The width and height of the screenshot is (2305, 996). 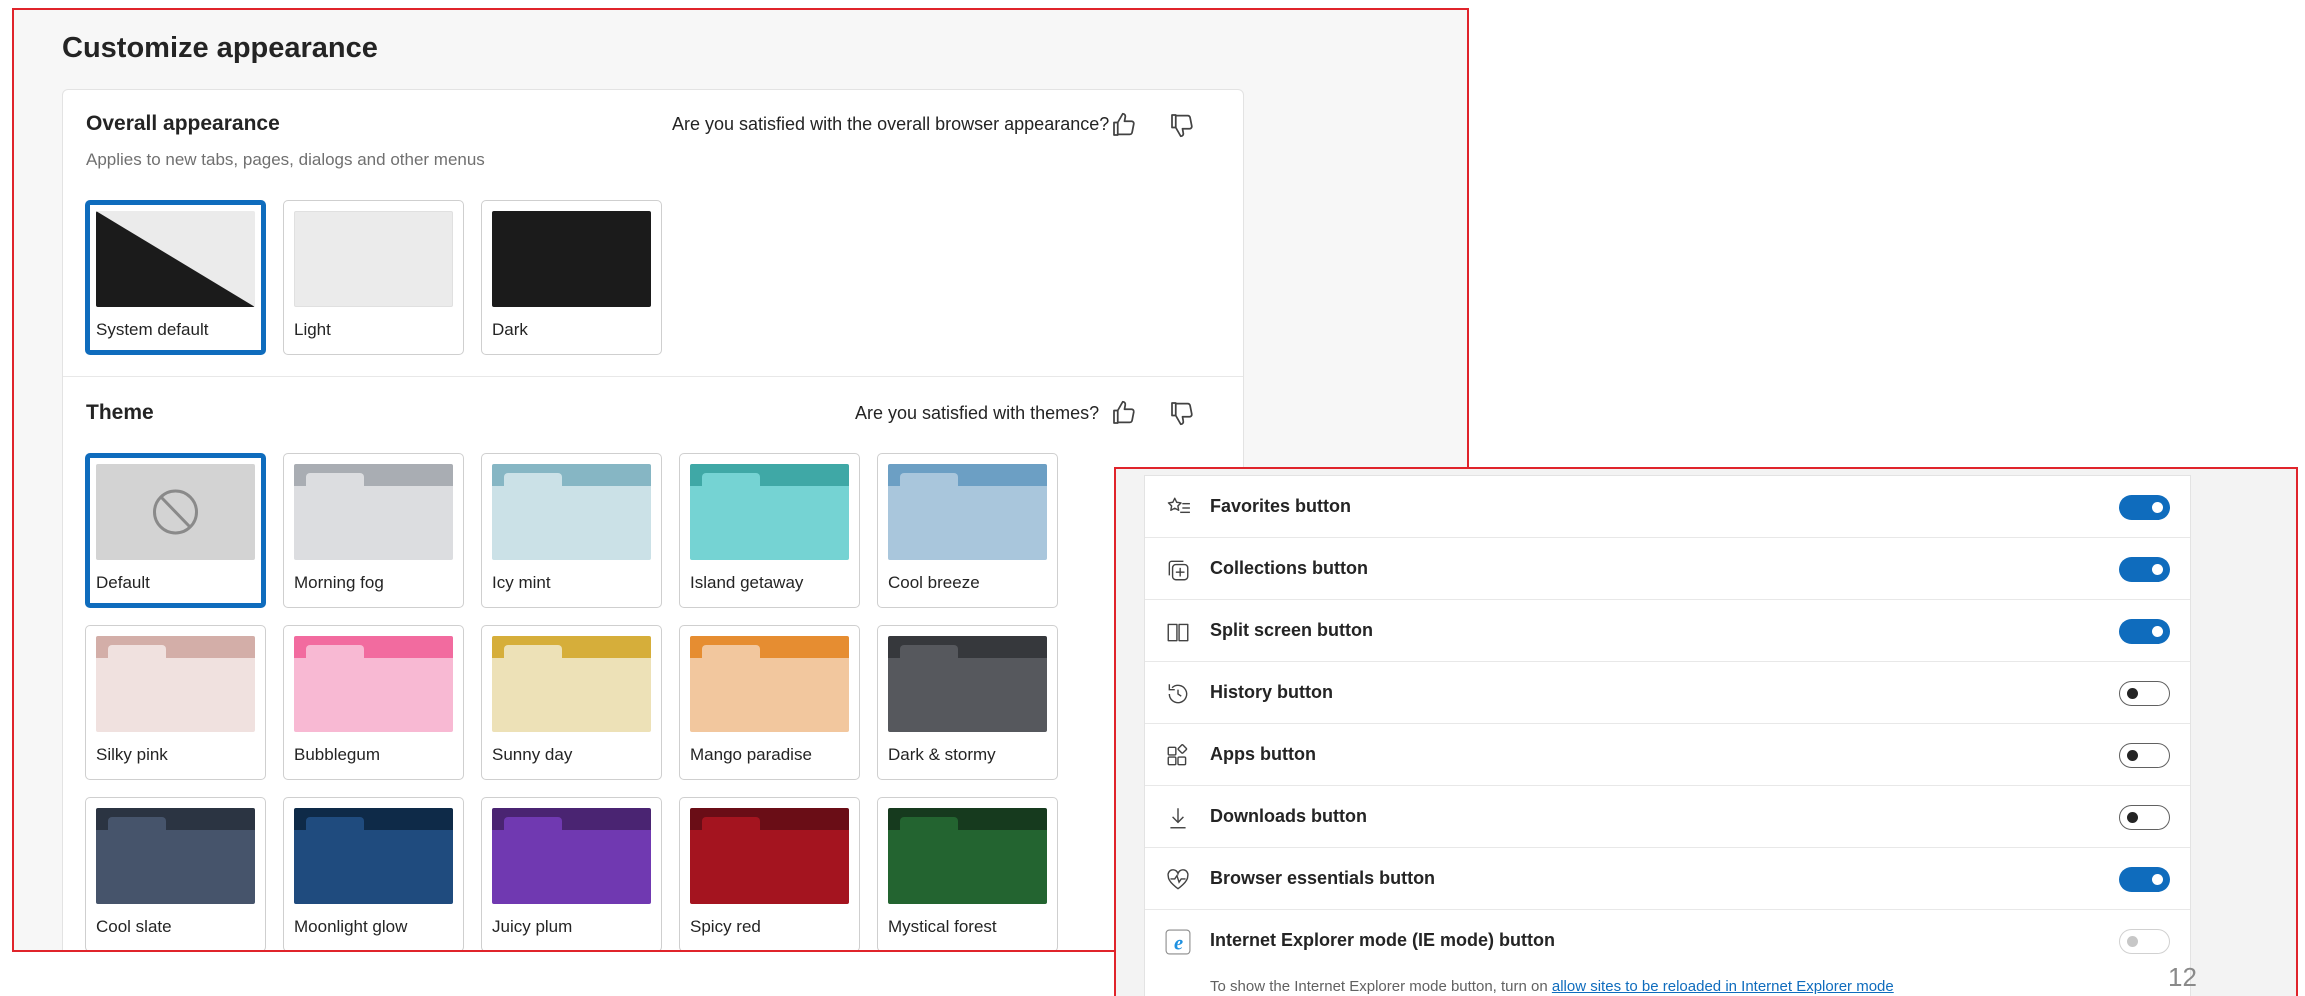 I want to click on tile-label: System default, so click(x=152, y=329).